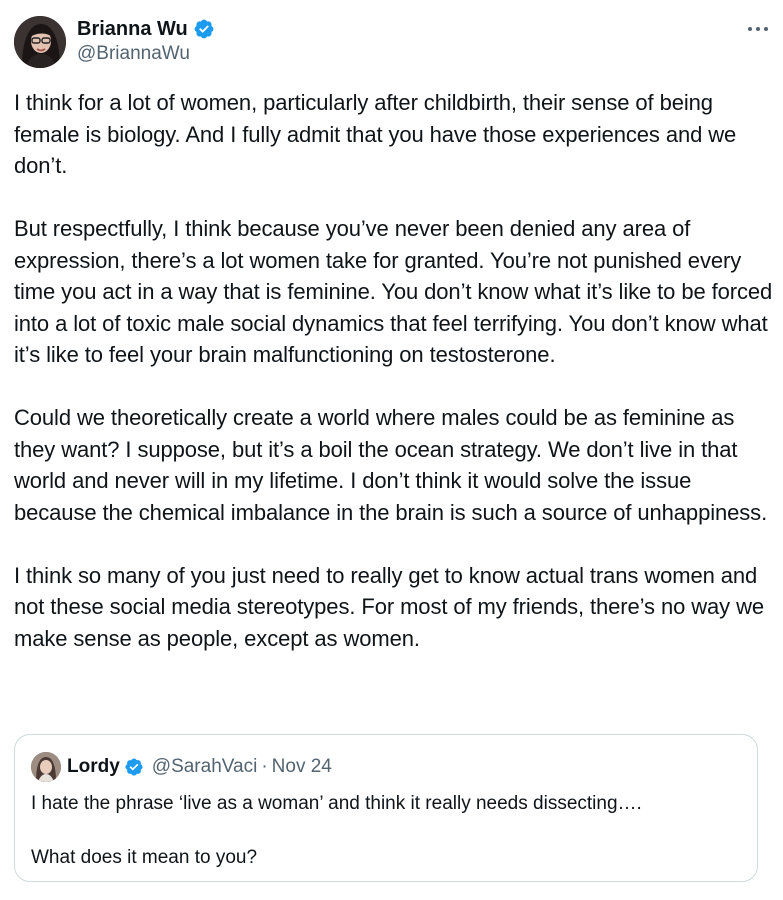 This screenshot has width=783, height=900. What do you see at coordinates (144, 857) in the screenshot?
I see `quoted-paragraph: What does it mean to you?` at bounding box center [144, 857].